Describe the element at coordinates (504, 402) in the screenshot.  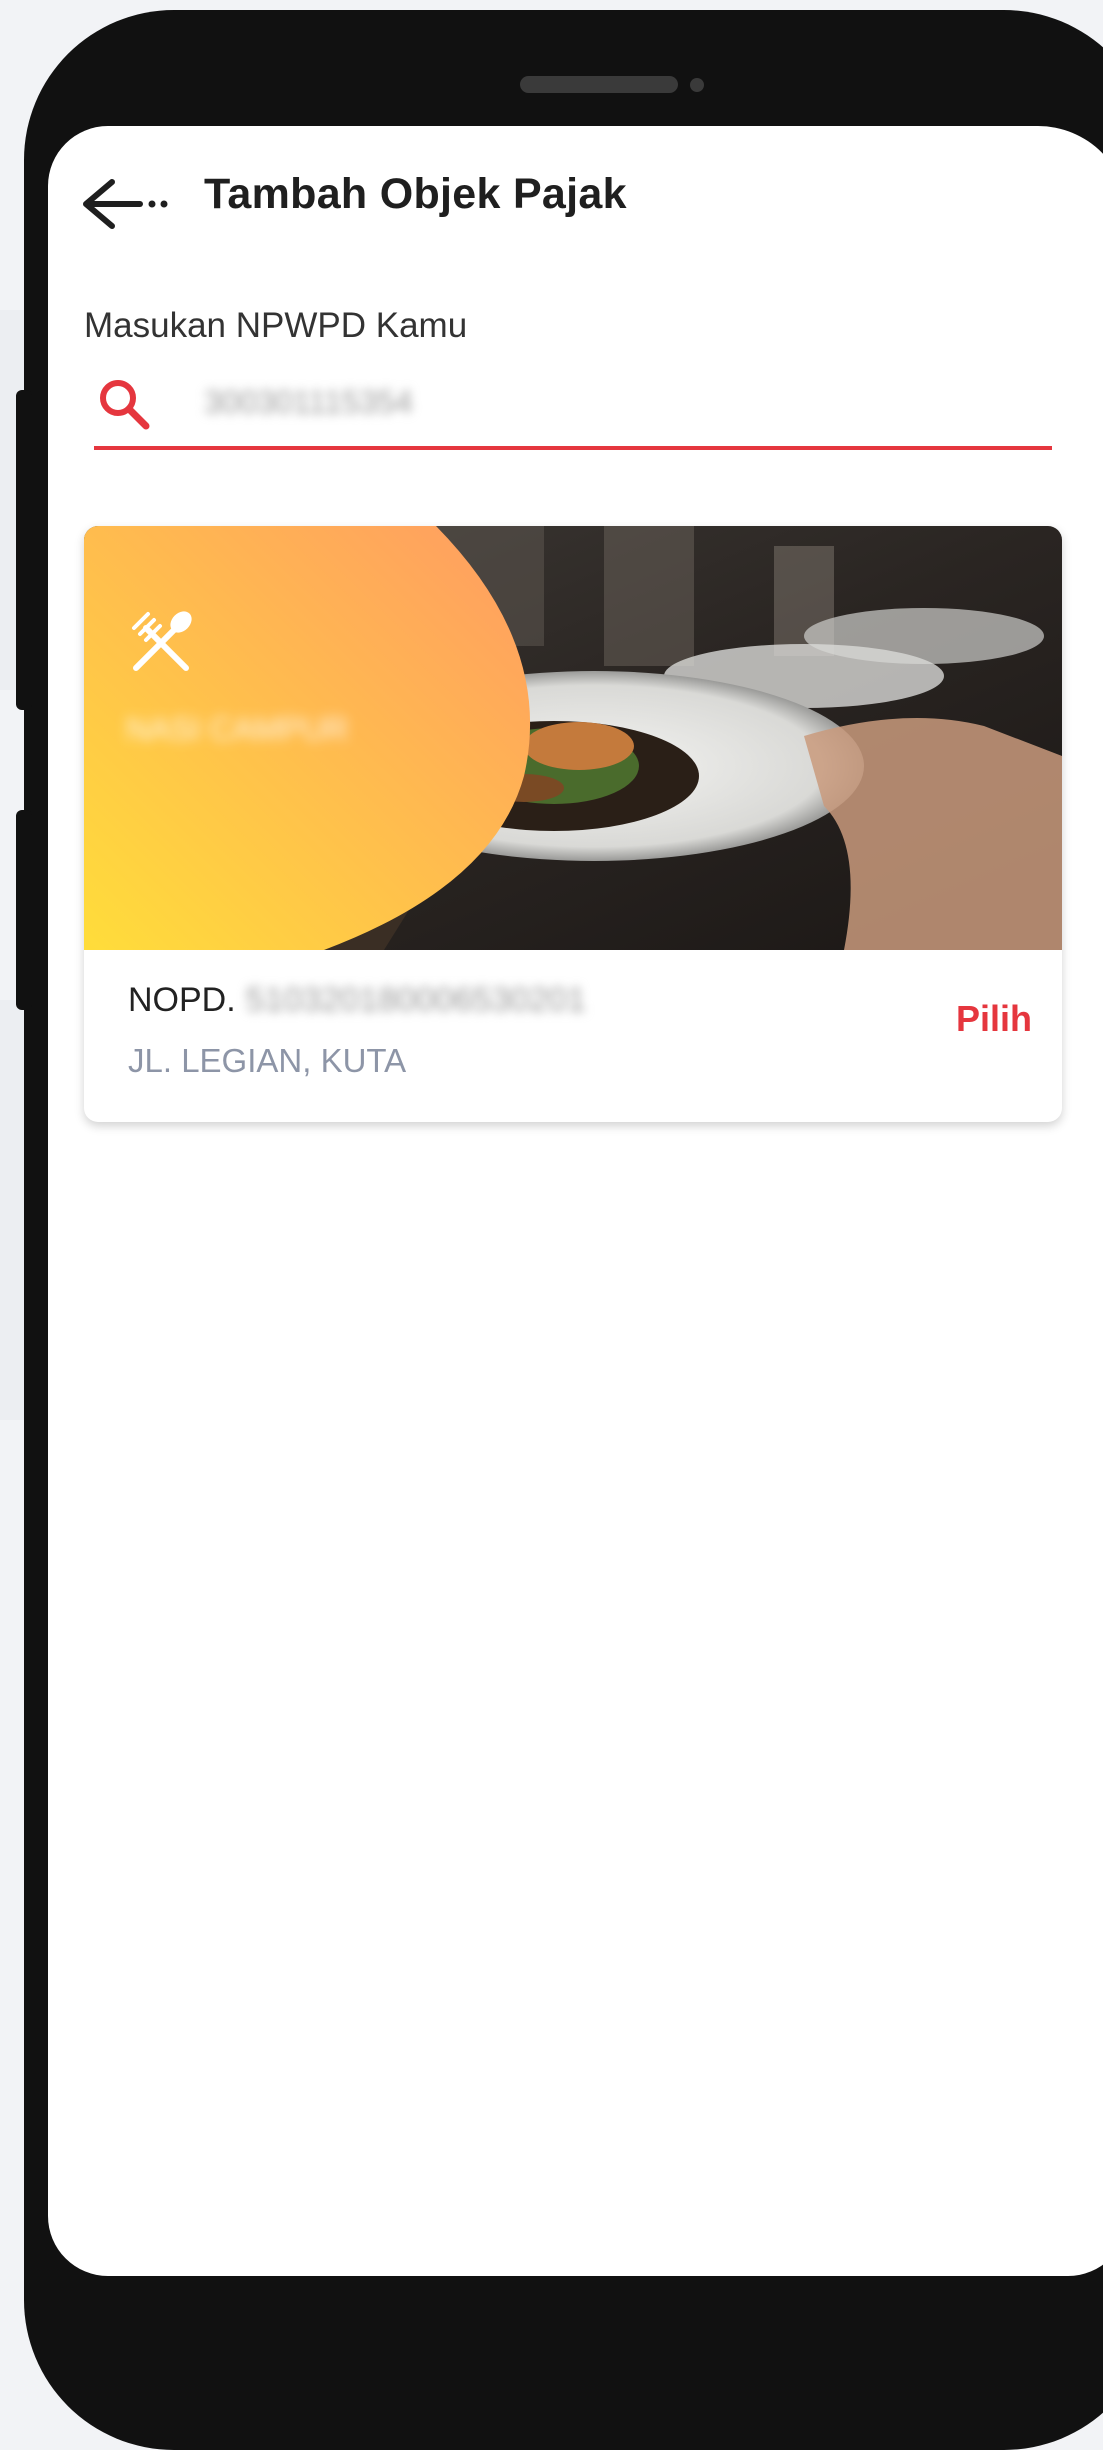
I see `npwpd-input` at that location.